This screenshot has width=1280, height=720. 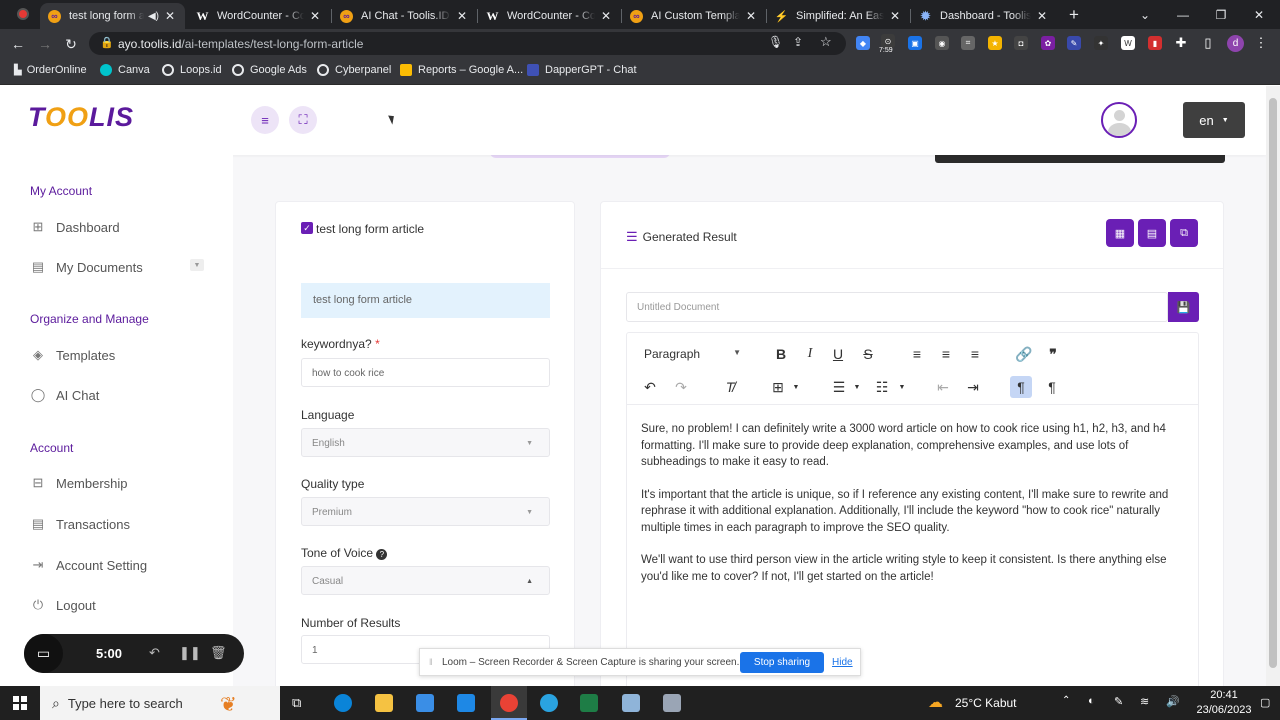 What do you see at coordinates (112, 16) in the screenshot?
I see `tab-test-long-form-article: ∞ test long form article ◀) ✕` at bounding box center [112, 16].